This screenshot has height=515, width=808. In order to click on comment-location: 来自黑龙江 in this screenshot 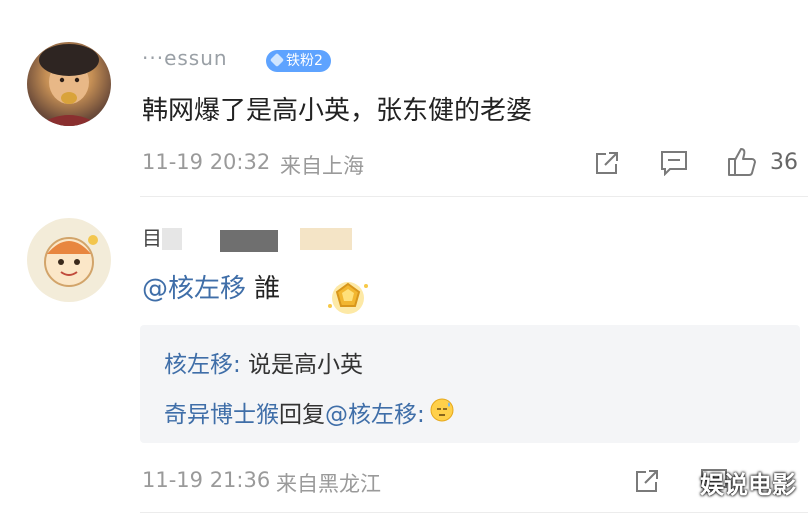, I will do `click(328, 484)`.